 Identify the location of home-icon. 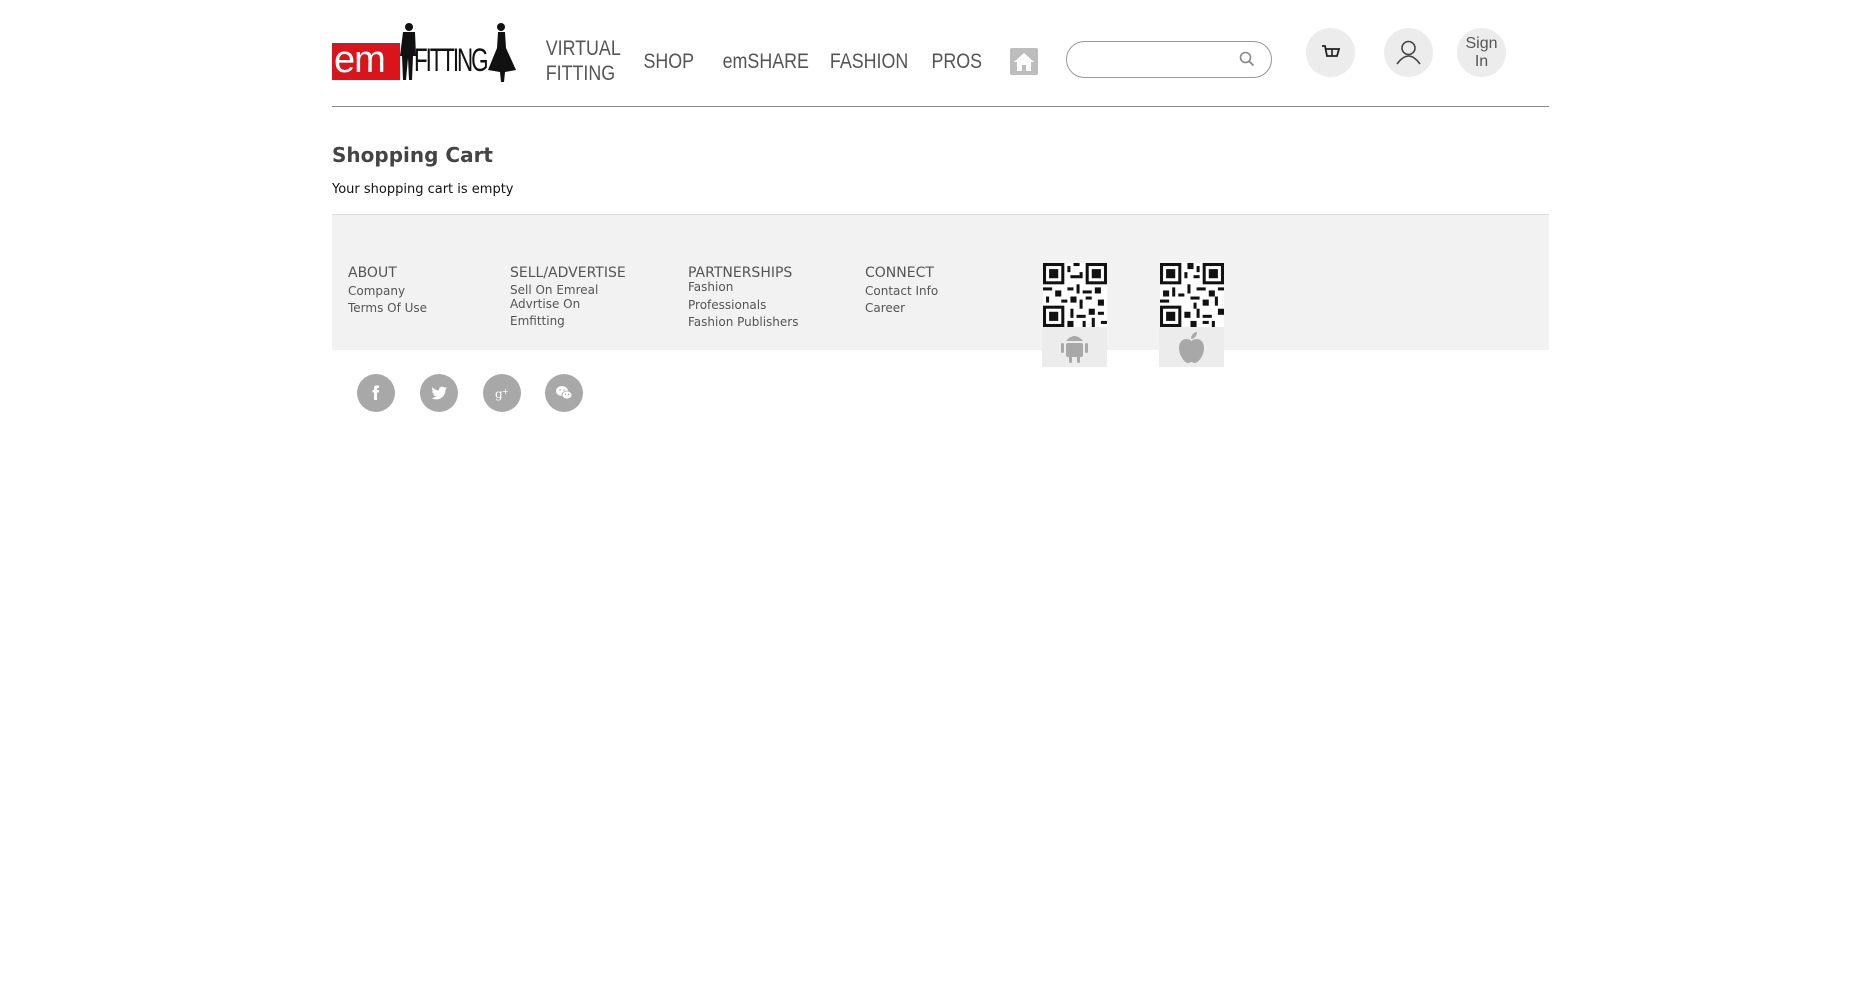
(1024, 61).